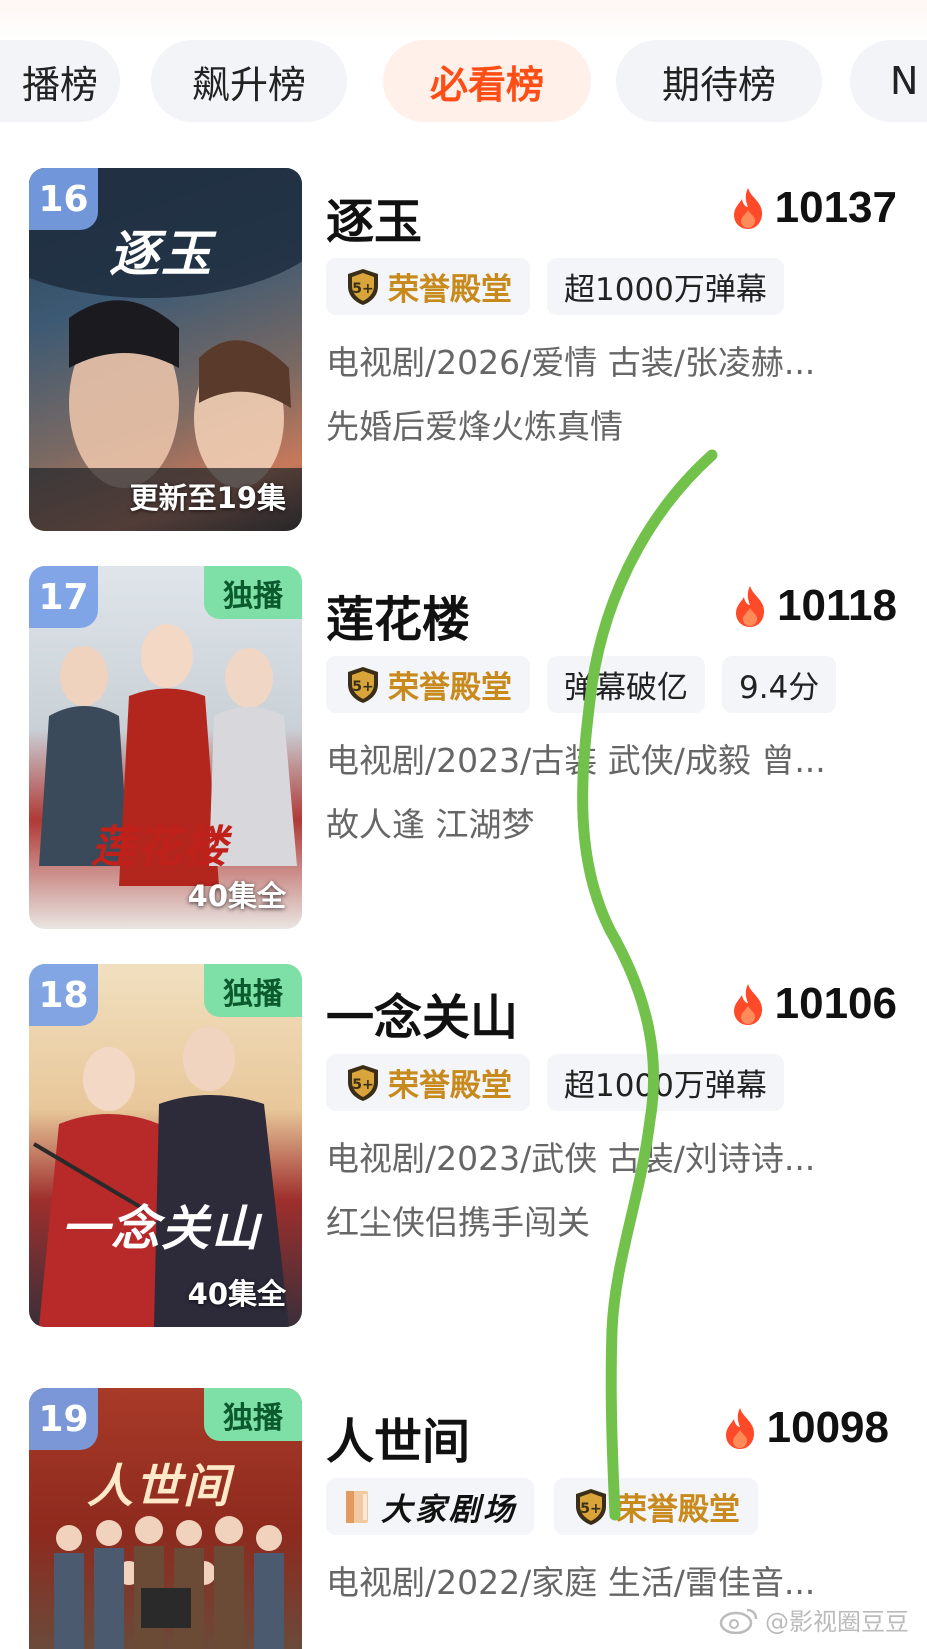  Describe the element at coordinates (430, 824) in the screenshot. I see `drama-slogan: 故人逢 江湖梦` at that location.